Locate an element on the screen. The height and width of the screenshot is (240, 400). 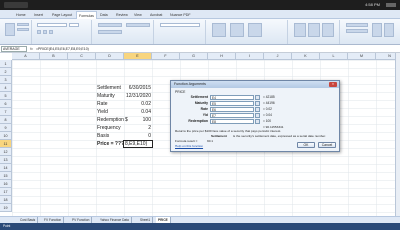
cell-value: 0 is located at coordinates (137, 136).